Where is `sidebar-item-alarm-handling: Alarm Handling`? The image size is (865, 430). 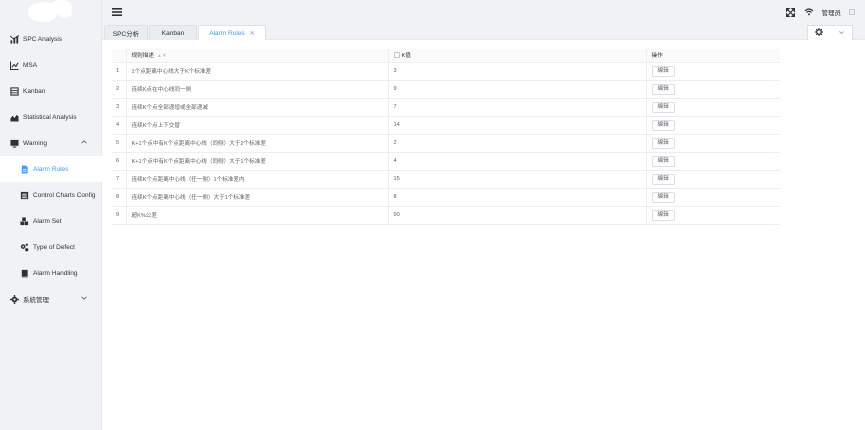
sidebar-item-alarm-handling: Alarm Handling is located at coordinates (51, 273).